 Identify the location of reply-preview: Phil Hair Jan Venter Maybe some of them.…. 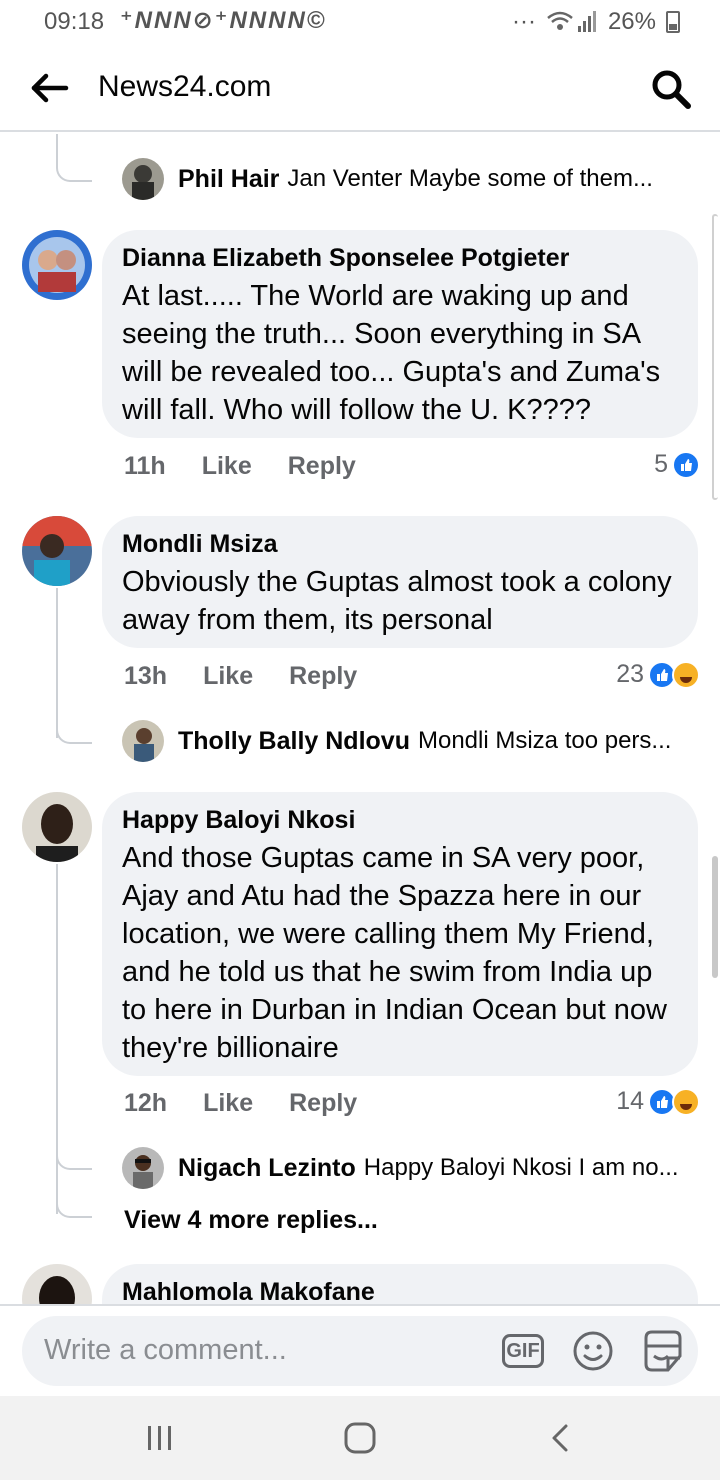
(407, 179).